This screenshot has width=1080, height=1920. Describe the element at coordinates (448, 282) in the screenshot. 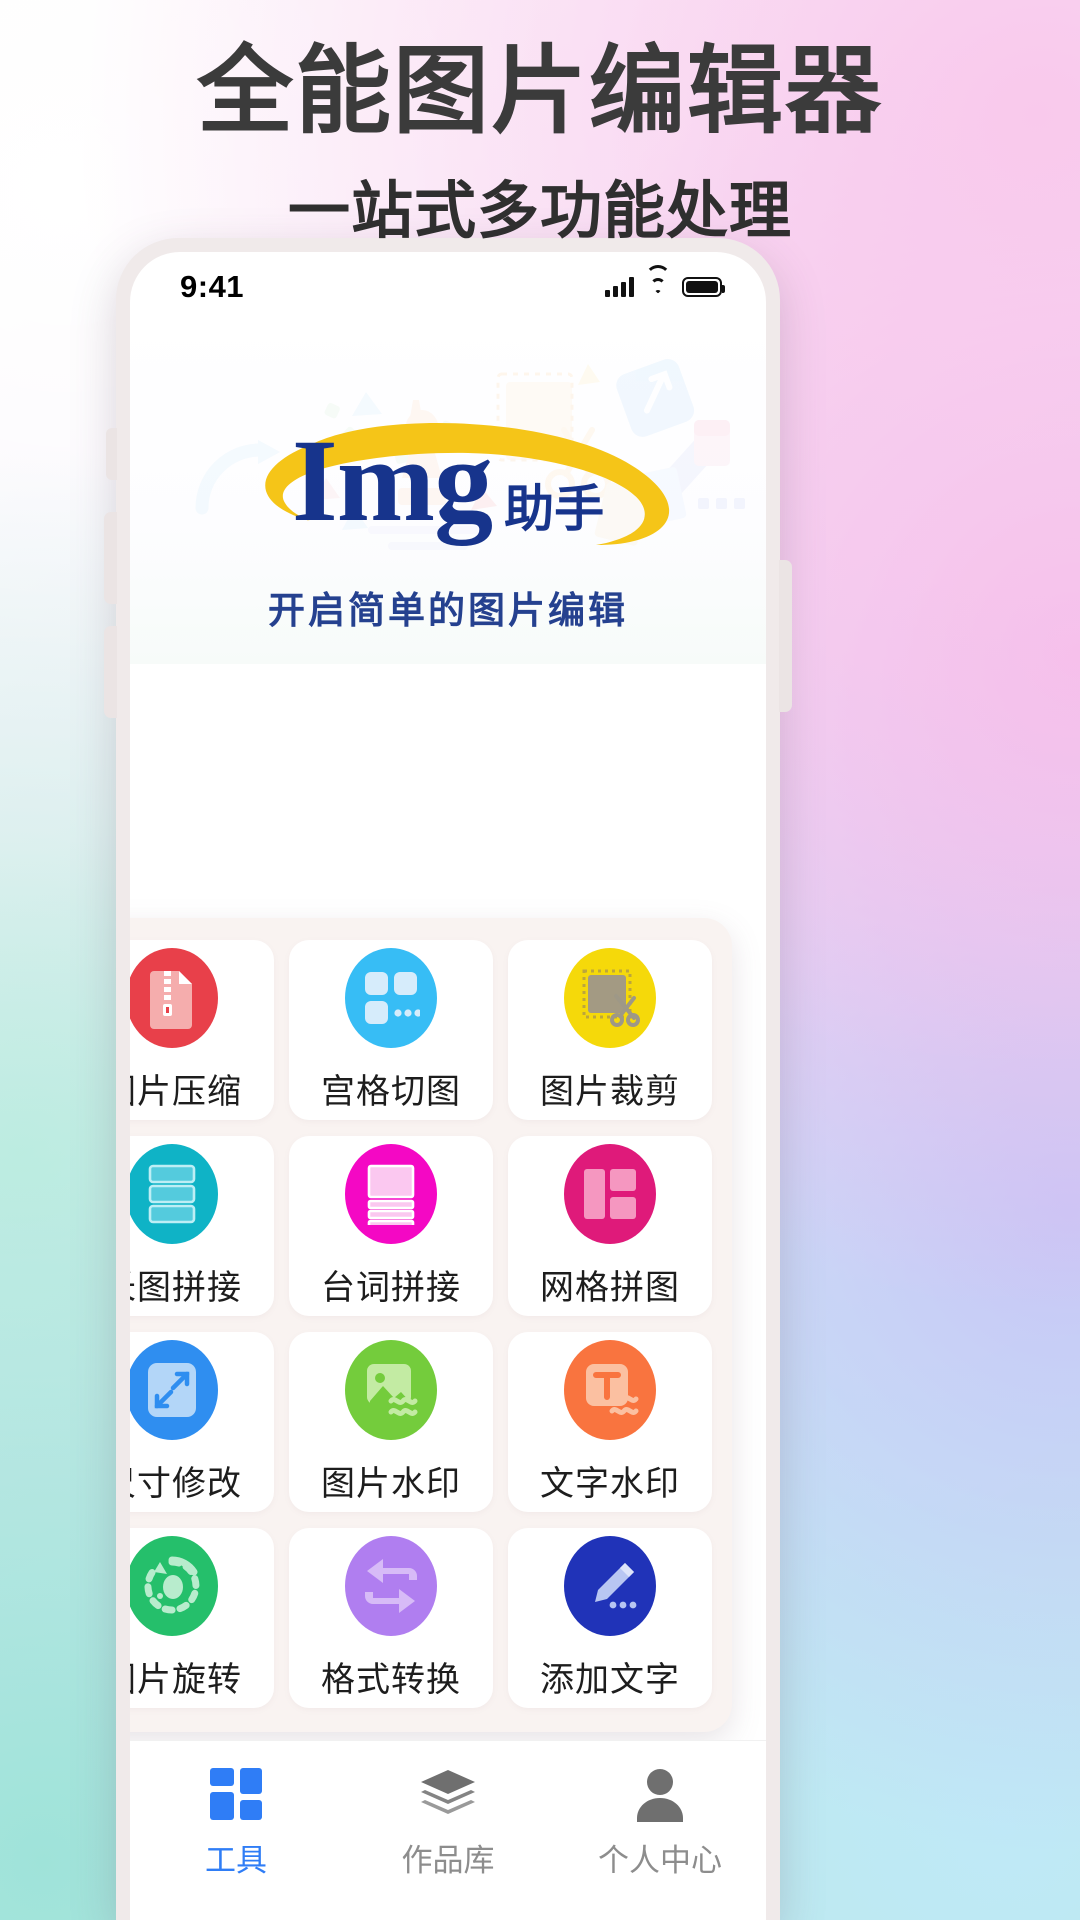

I see `status-bar: 9:41` at that location.